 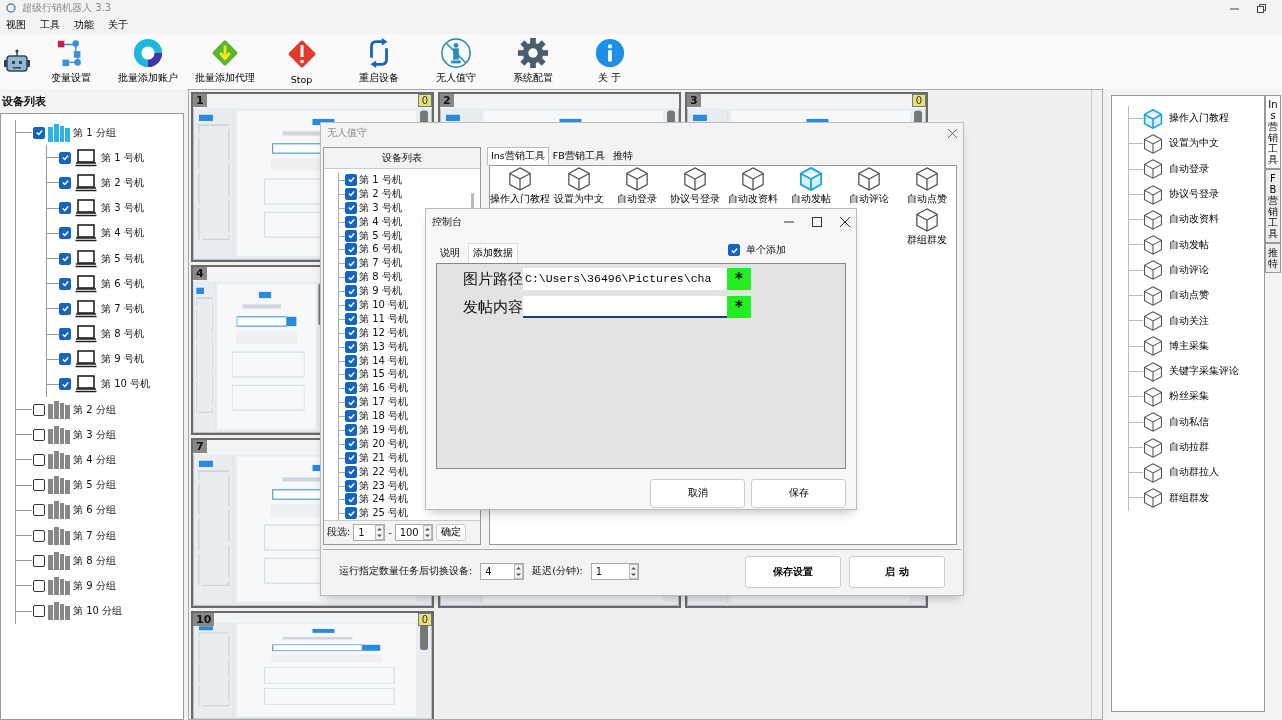 What do you see at coordinates (384, 346) in the screenshot?
I see `device-label: 第 13 号机` at bounding box center [384, 346].